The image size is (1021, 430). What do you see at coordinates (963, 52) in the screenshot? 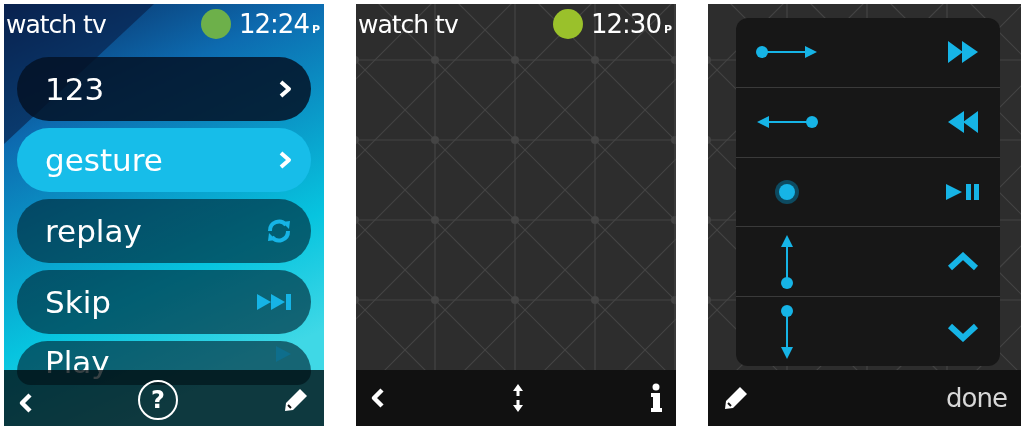
I see `fast-forward-icon` at bounding box center [963, 52].